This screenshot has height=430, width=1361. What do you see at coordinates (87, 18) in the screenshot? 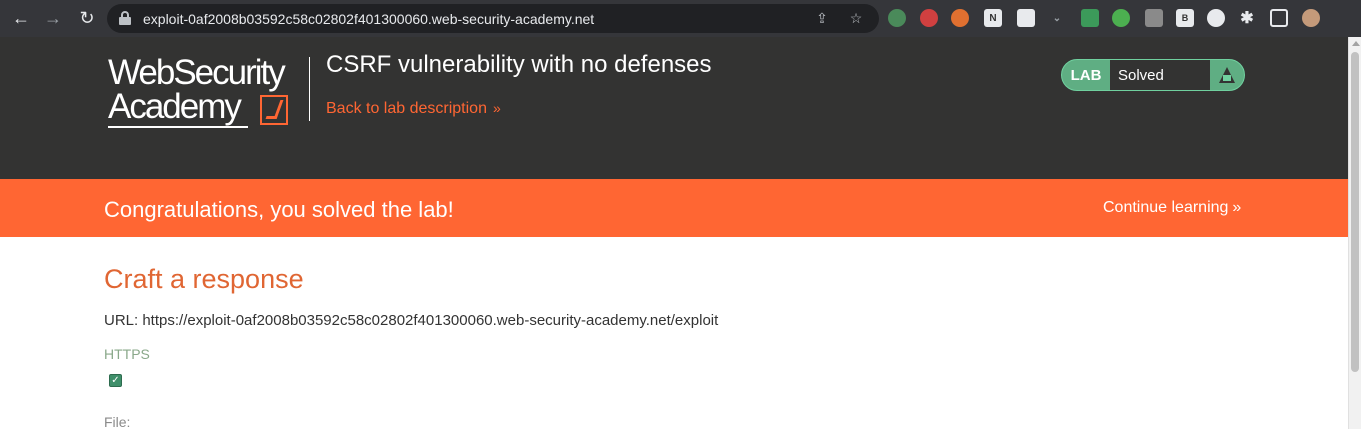
I see `reload-icon: ↻` at bounding box center [87, 18].